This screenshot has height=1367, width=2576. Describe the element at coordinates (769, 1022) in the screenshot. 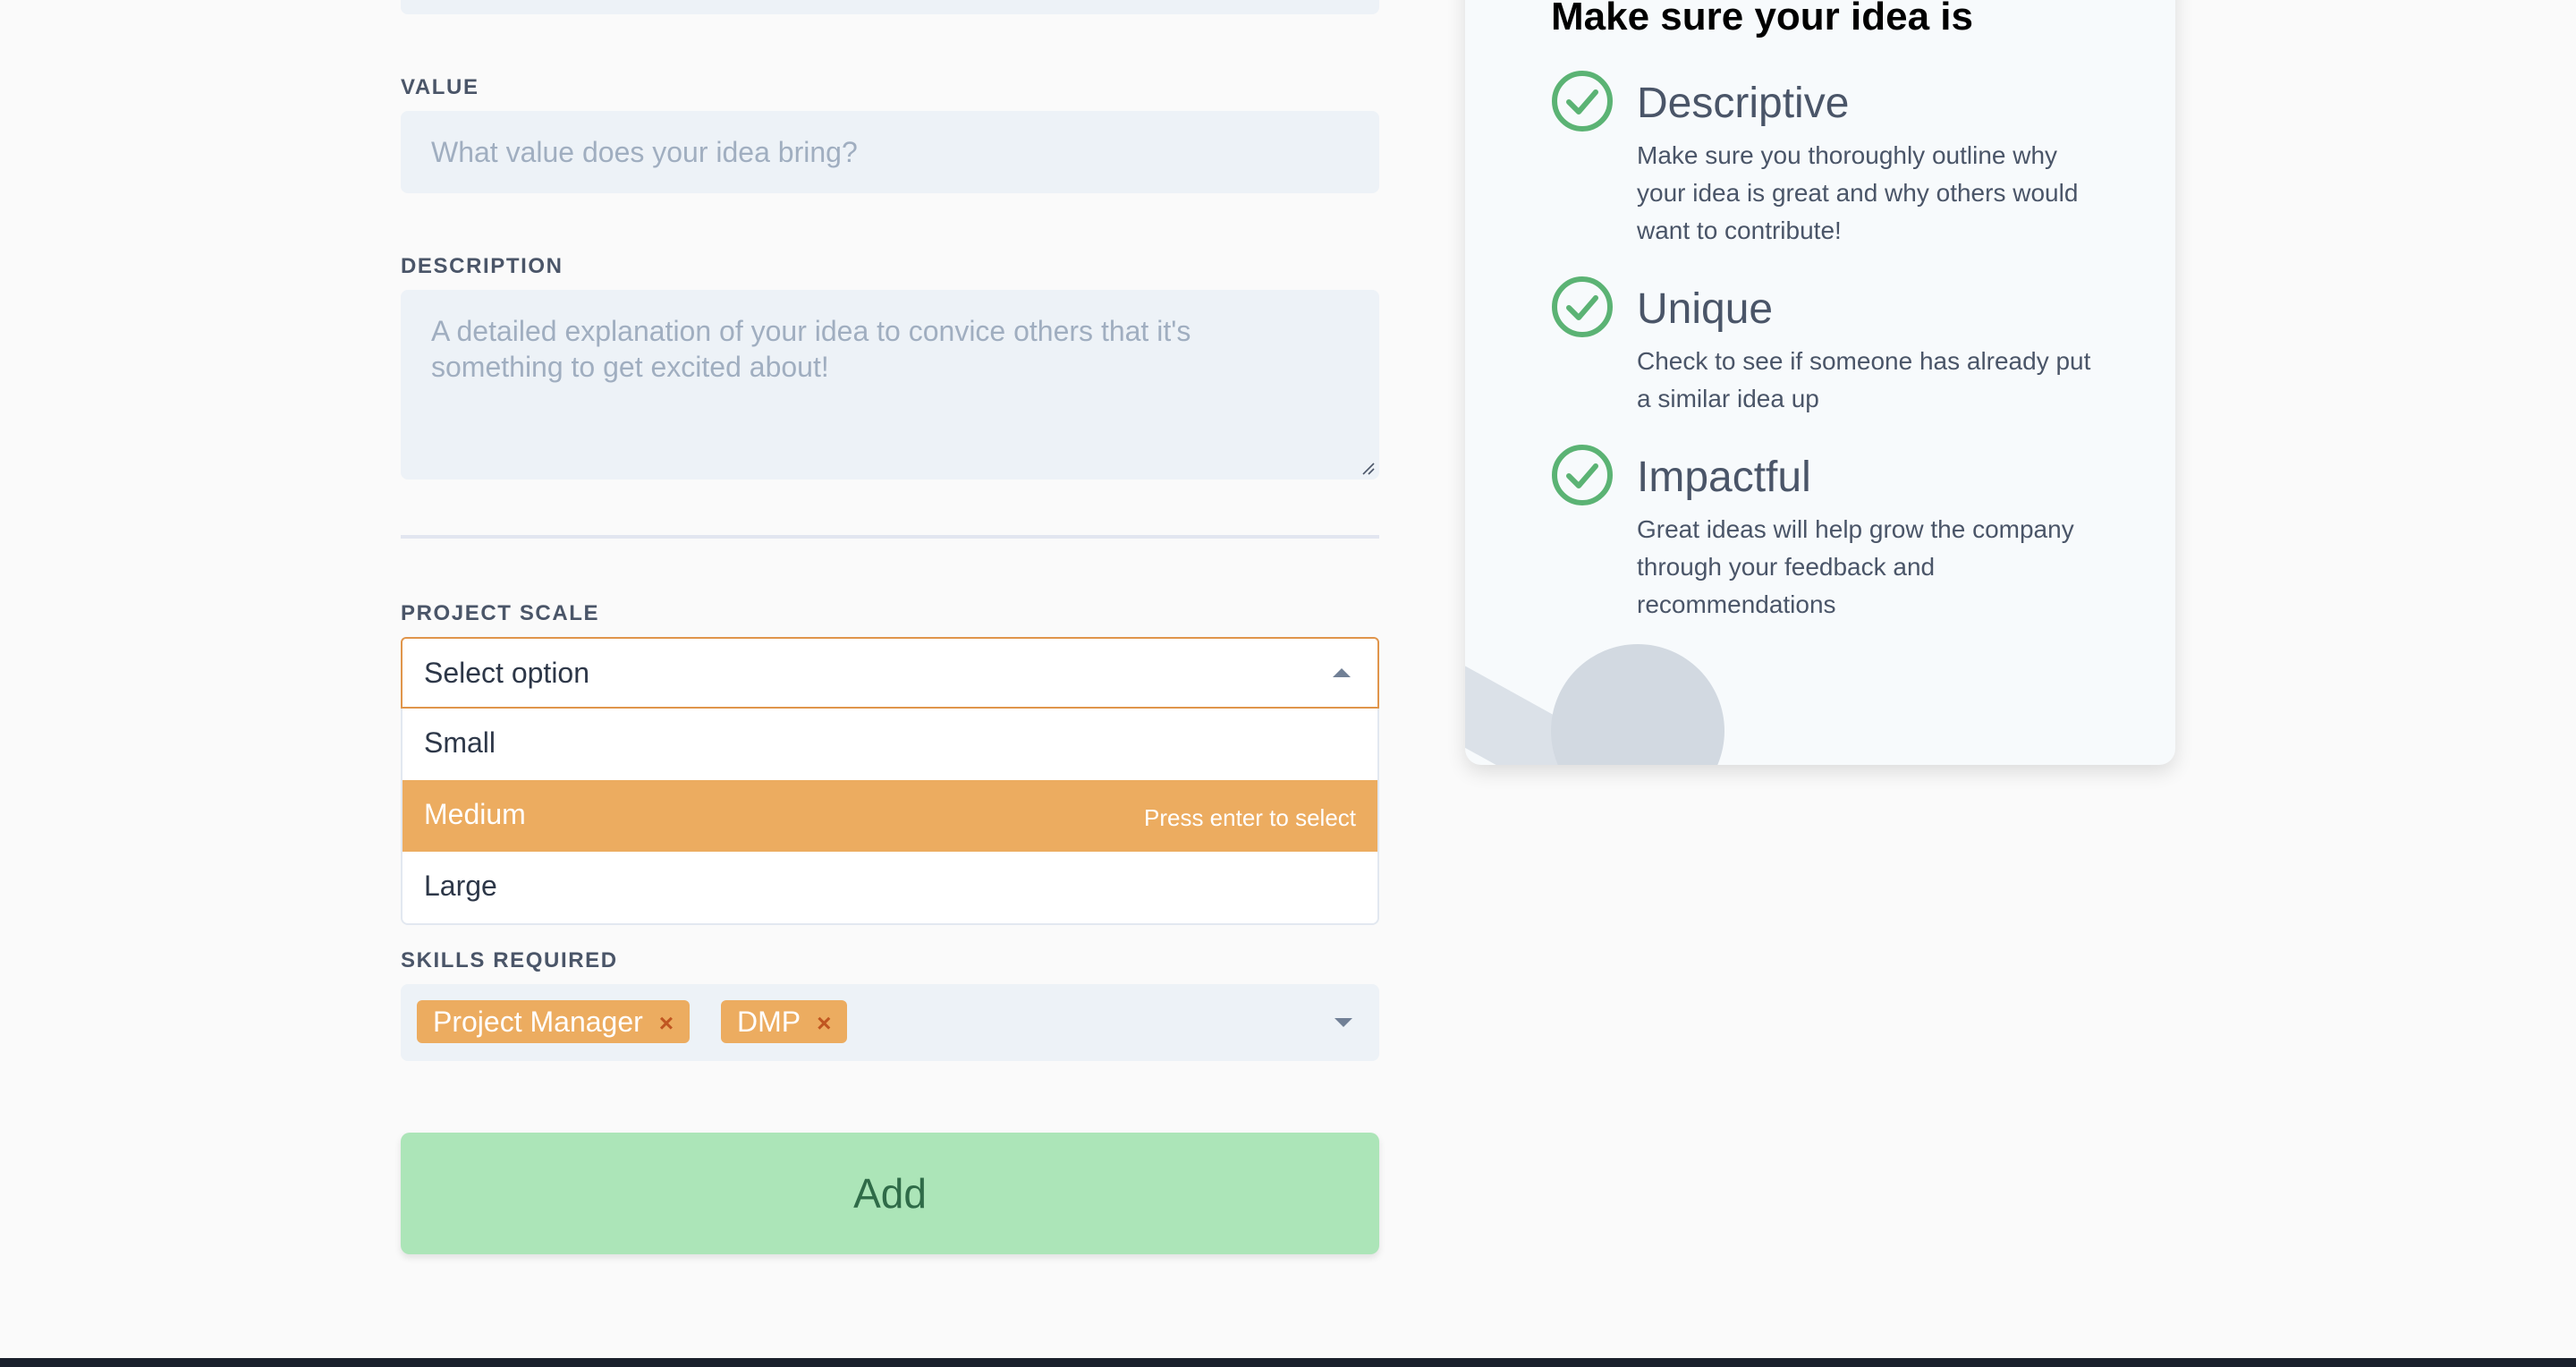

I see `skill-tag-label: DMP` at that location.